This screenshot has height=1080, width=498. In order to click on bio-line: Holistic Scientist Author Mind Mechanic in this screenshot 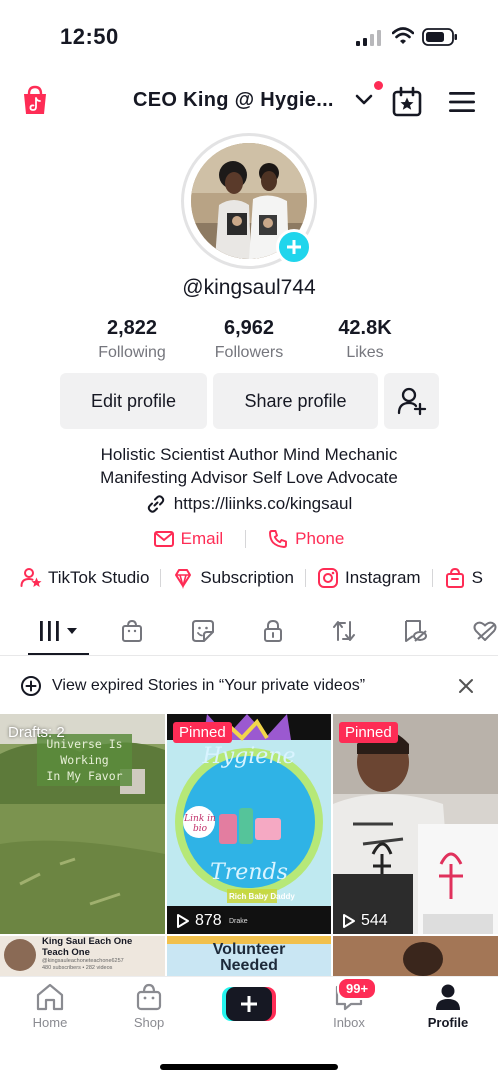, I will do `click(249, 454)`.